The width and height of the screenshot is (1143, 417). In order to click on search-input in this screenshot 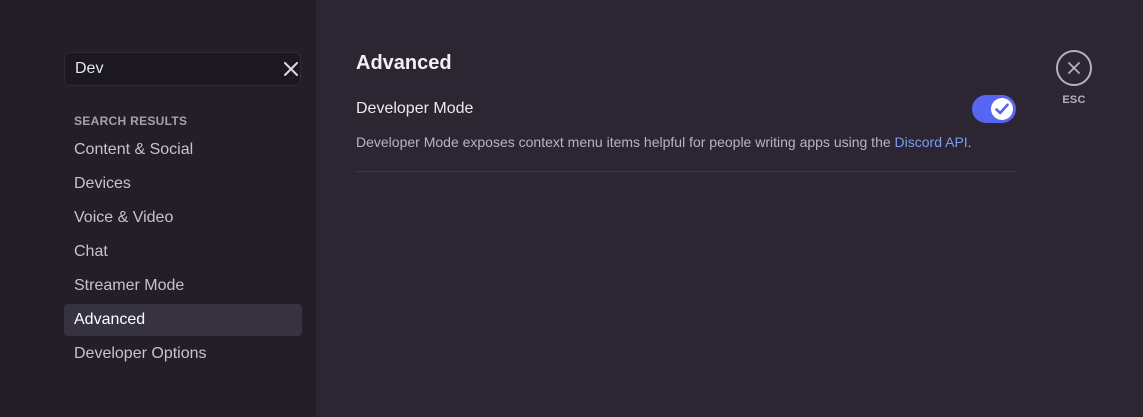, I will do `click(178, 69)`.